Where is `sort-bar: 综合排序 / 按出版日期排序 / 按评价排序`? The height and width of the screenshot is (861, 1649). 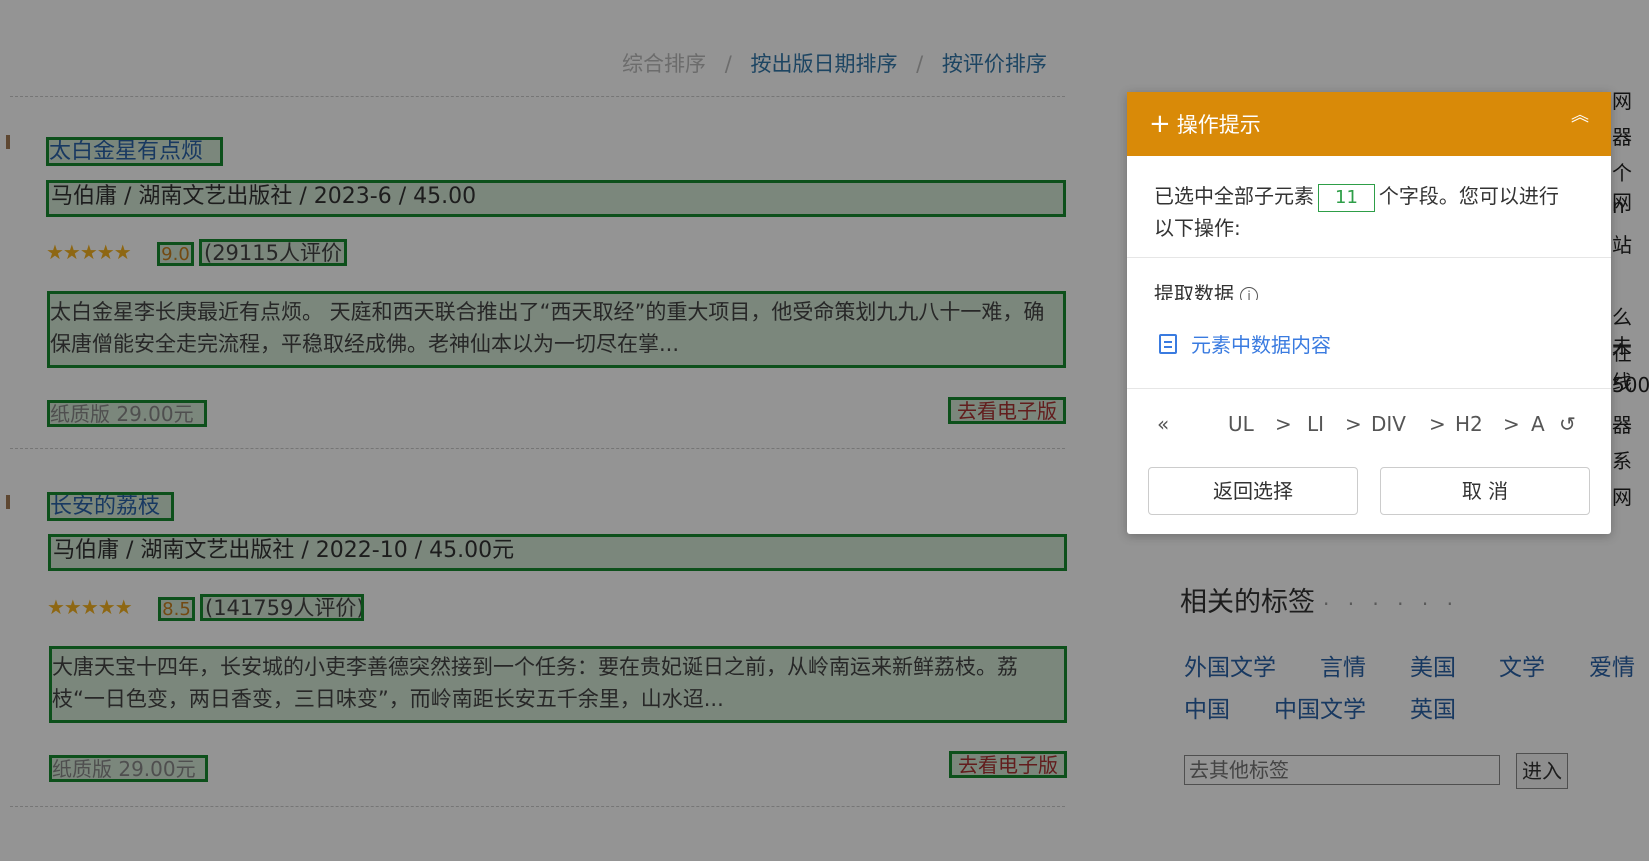 sort-bar: 综合排序 / 按出版日期排序 / 按评价排序 is located at coordinates (834, 63).